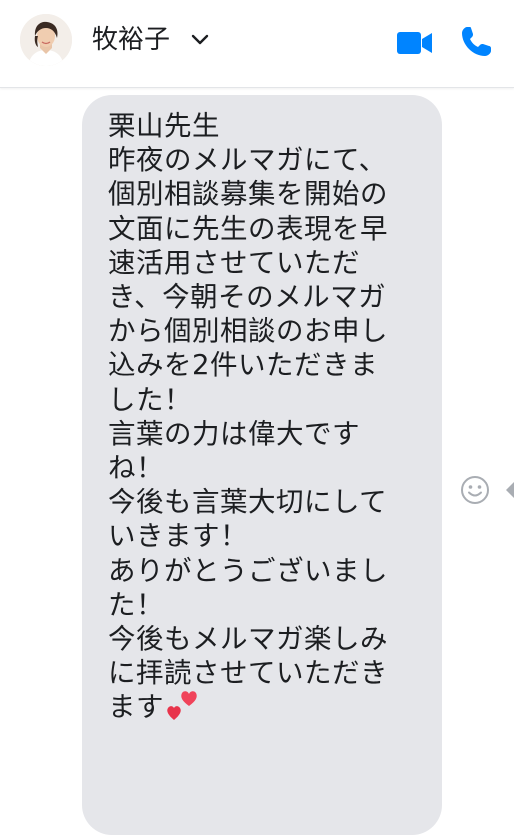 The height and width of the screenshot is (835, 514). I want to click on phone-call-button, so click(476, 42).